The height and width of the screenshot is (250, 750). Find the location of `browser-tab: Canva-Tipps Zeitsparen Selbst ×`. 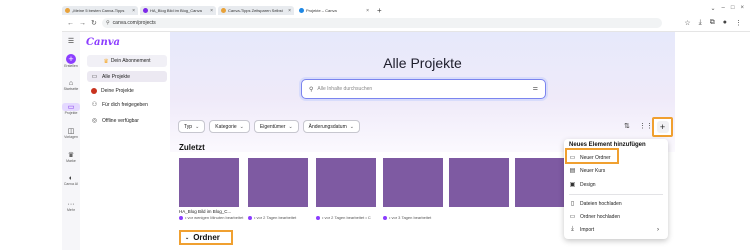

browser-tab: Canva-Tipps Zeitsparen Selbst × is located at coordinates (256, 10).